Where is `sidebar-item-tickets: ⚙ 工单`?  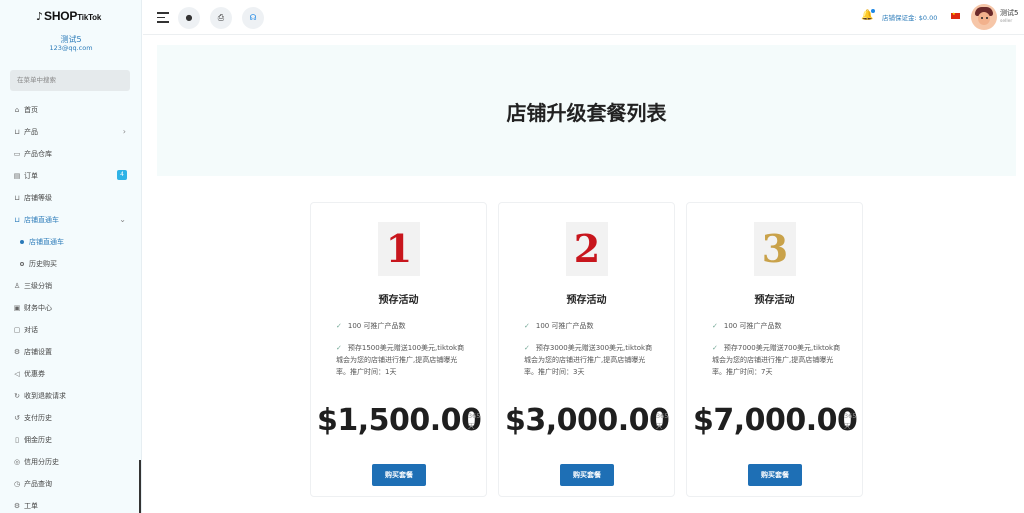 sidebar-item-tickets: ⚙ 工单 is located at coordinates (70, 504).